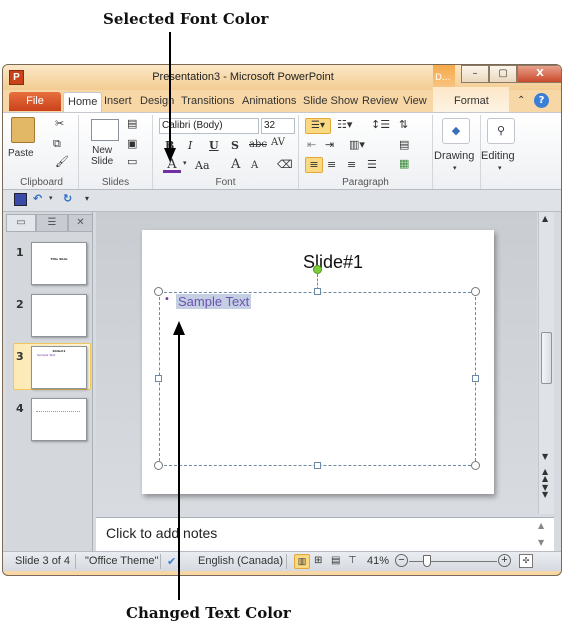 The height and width of the screenshot is (633, 565). I want to click on tab-view: View, so click(415, 101).